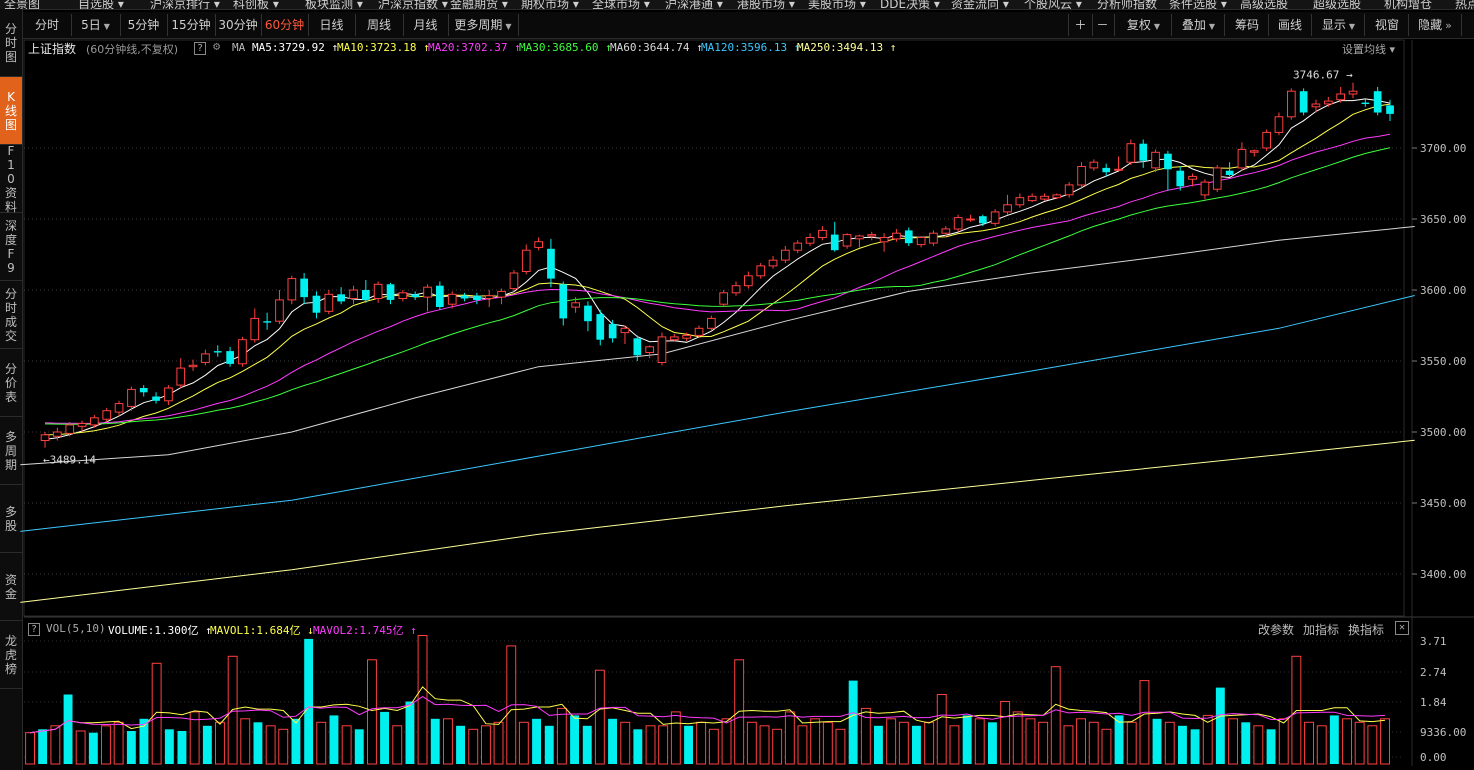  I want to click on low-label: ←3489.14, so click(69, 459).